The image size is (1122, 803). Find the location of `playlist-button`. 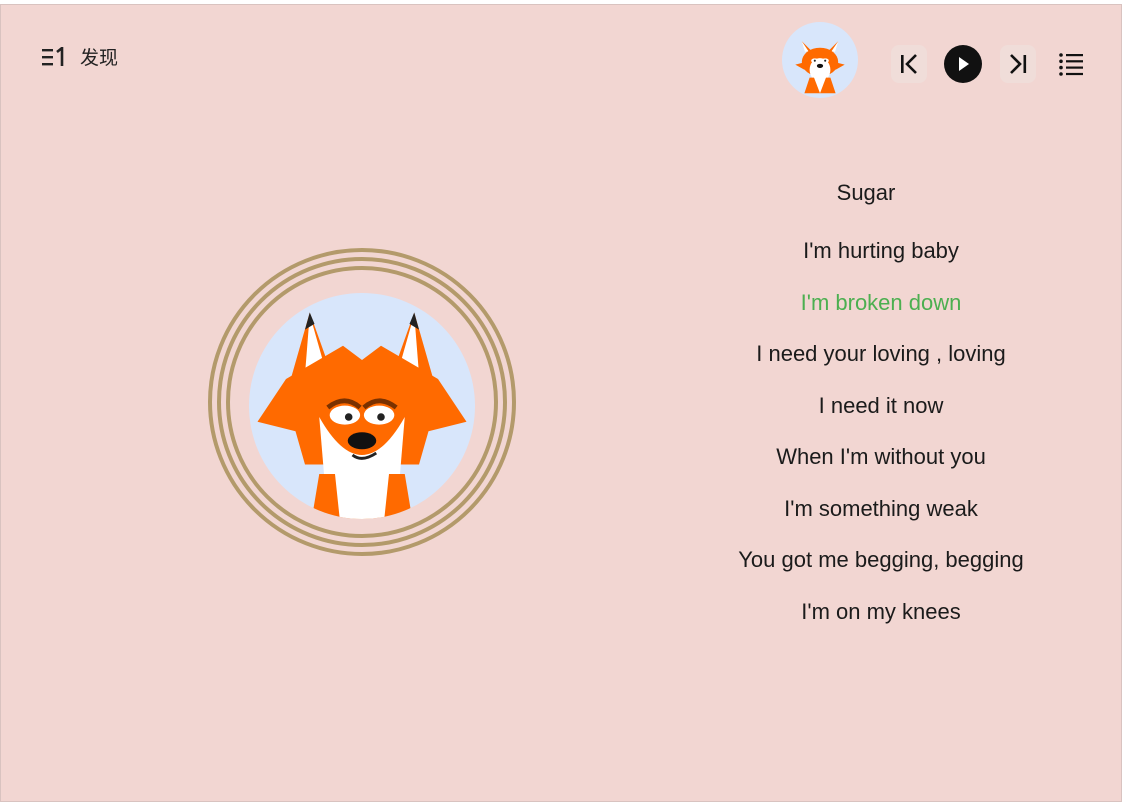

playlist-button is located at coordinates (1071, 64).